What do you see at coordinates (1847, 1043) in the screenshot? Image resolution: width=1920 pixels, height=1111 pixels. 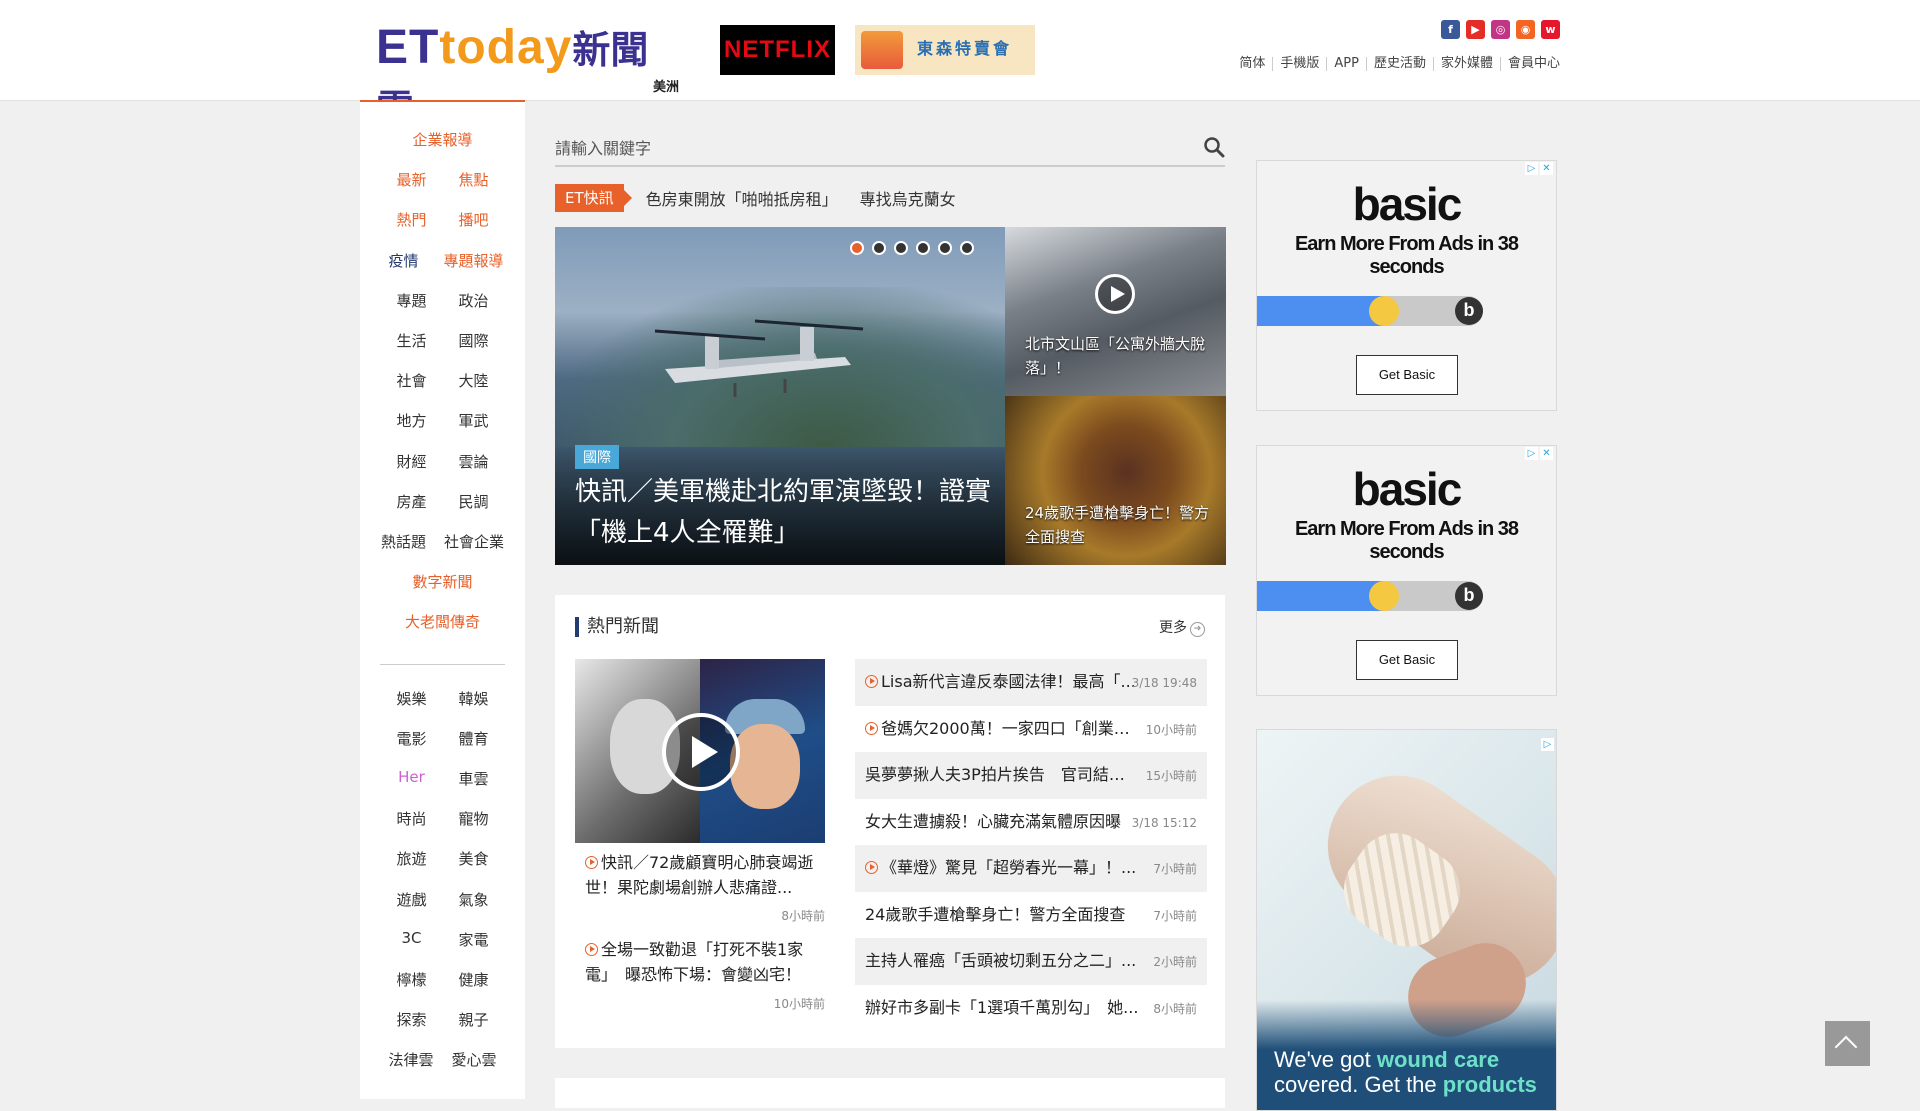 I see `back-to-top-button` at bounding box center [1847, 1043].